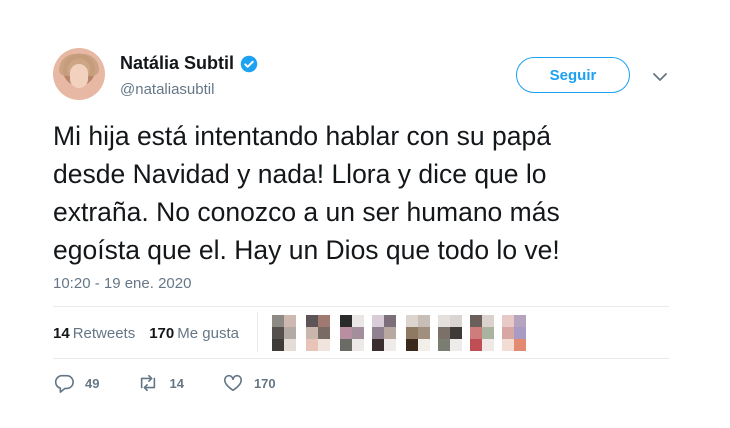 Image resolution: width=730 pixels, height=428 pixels. I want to click on follow-button: Seguir, so click(573, 75).